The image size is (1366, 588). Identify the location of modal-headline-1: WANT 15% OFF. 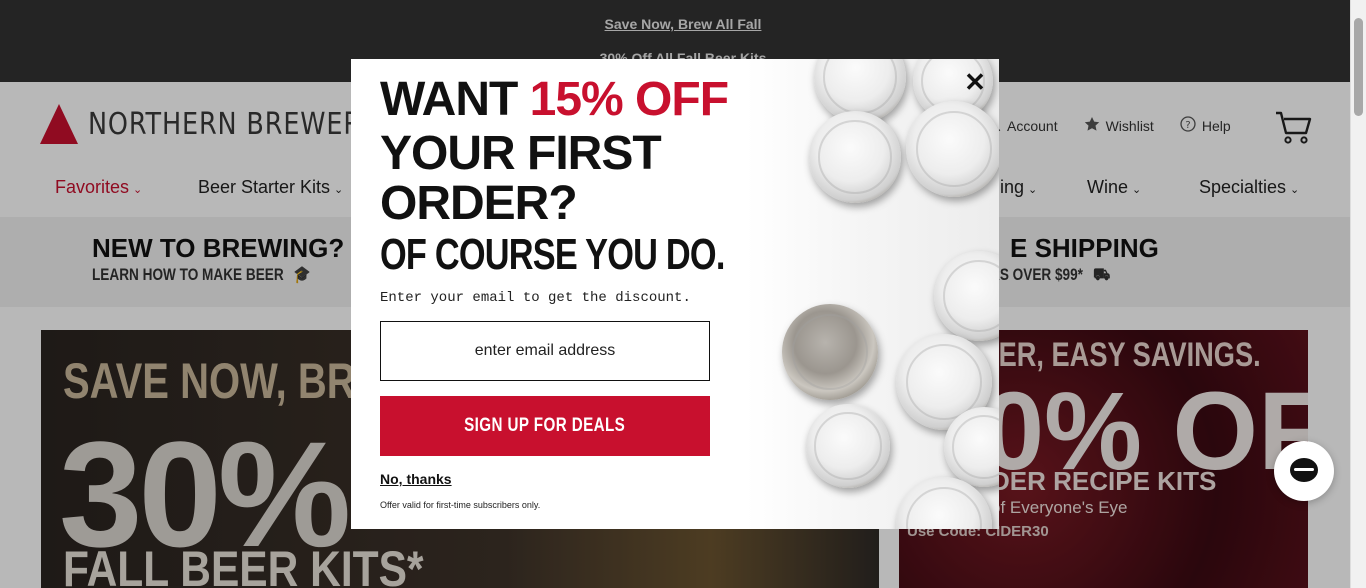
(554, 99).